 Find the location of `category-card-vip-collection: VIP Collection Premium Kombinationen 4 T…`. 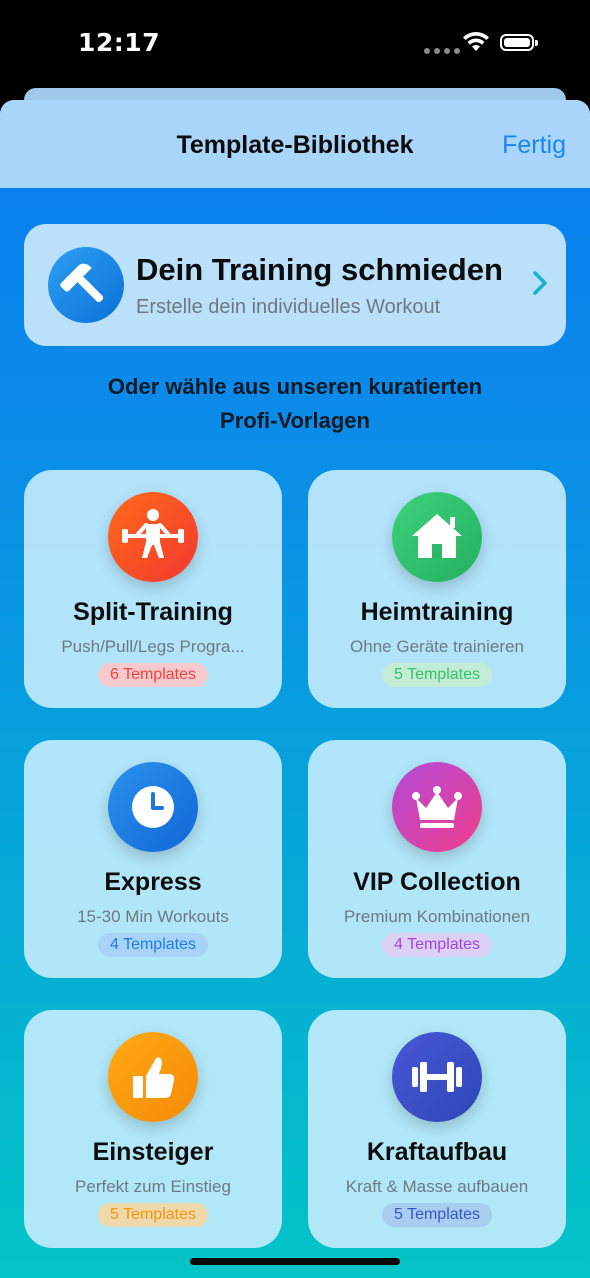

category-card-vip-collection: VIP Collection Premium Kombinationen 4 T… is located at coordinates (437, 859).